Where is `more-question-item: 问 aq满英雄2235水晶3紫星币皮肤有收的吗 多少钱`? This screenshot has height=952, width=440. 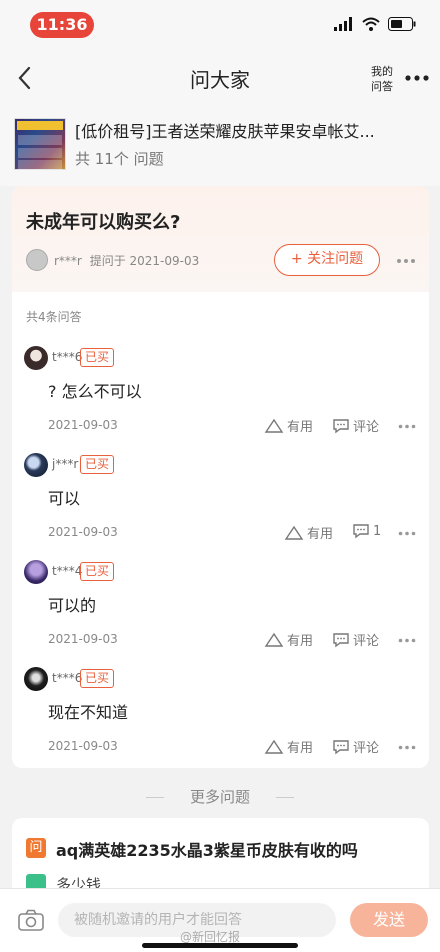 more-question-item: 问 aq满英雄2235水晶3紫星币皮肤有收的吗 多少钱 is located at coordinates (220, 858).